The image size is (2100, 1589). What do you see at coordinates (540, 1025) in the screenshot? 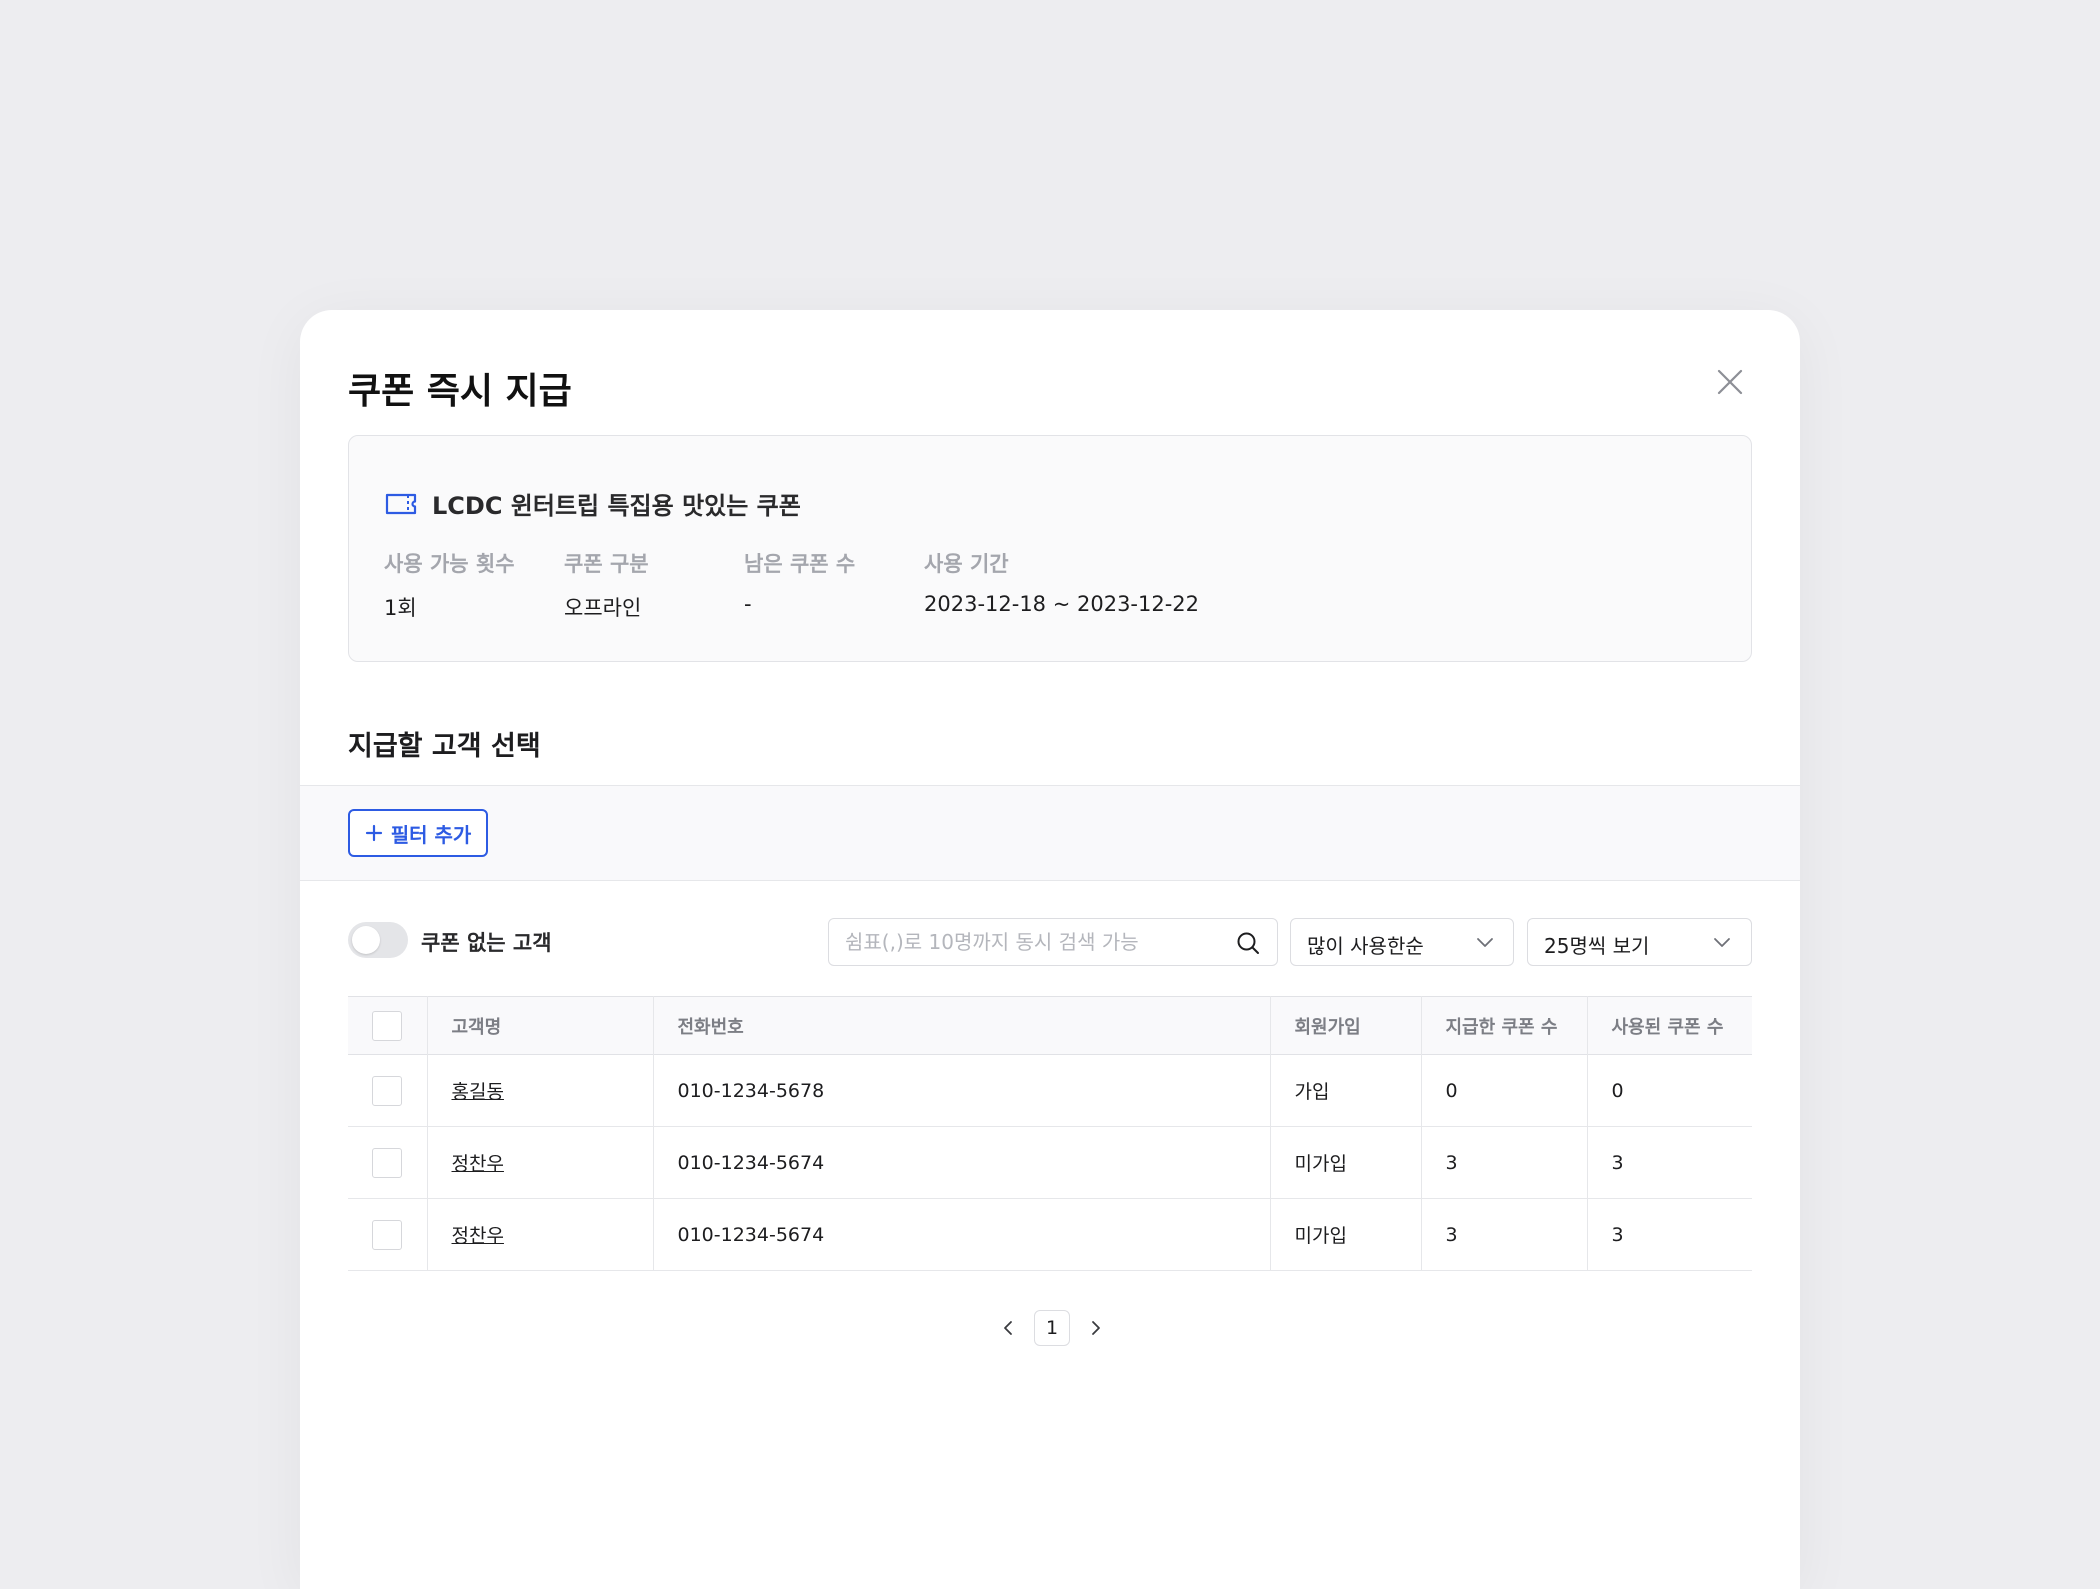
I see `header-customer-name: 고객명` at bounding box center [540, 1025].